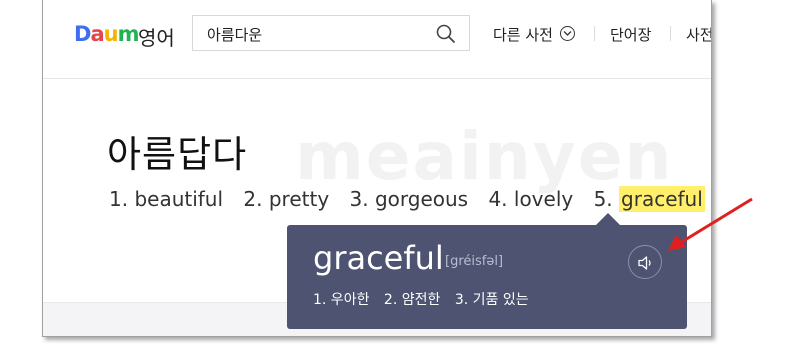 This screenshot has width=786, height=348. I want to click on popup-meanings: 1. 우아한 2. 얌전한 3. 기품 있는, so click(426, 299).